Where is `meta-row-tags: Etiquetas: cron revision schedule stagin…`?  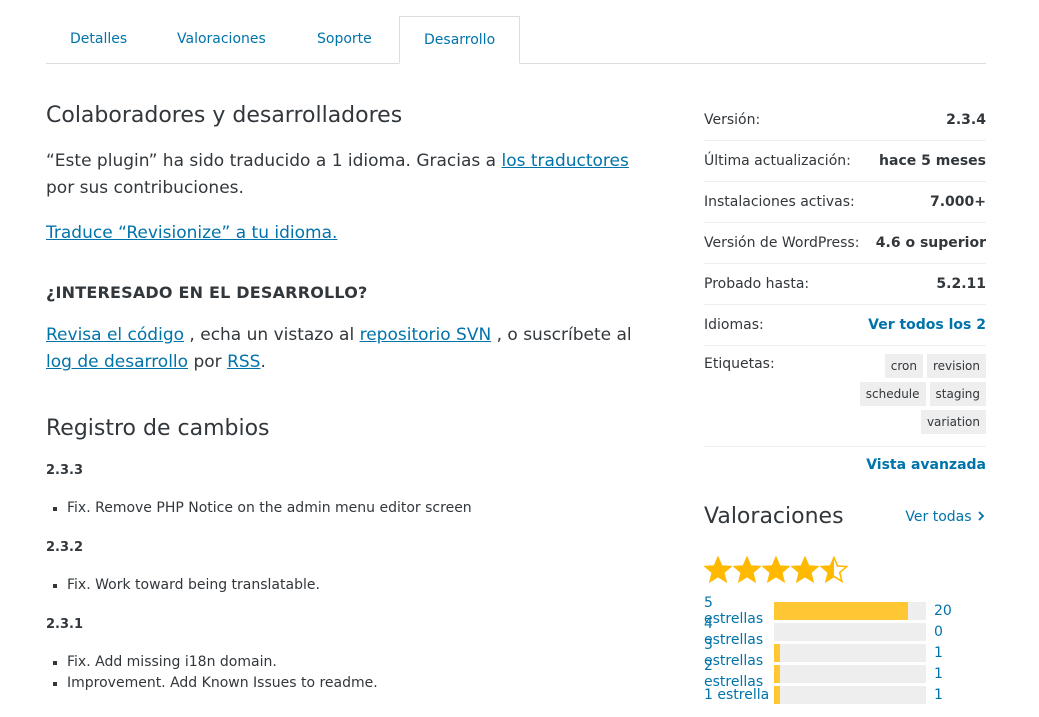
meta-row-tags: Etiquetas: cron revision schedule stagin… is located at coordinates (845, 396).